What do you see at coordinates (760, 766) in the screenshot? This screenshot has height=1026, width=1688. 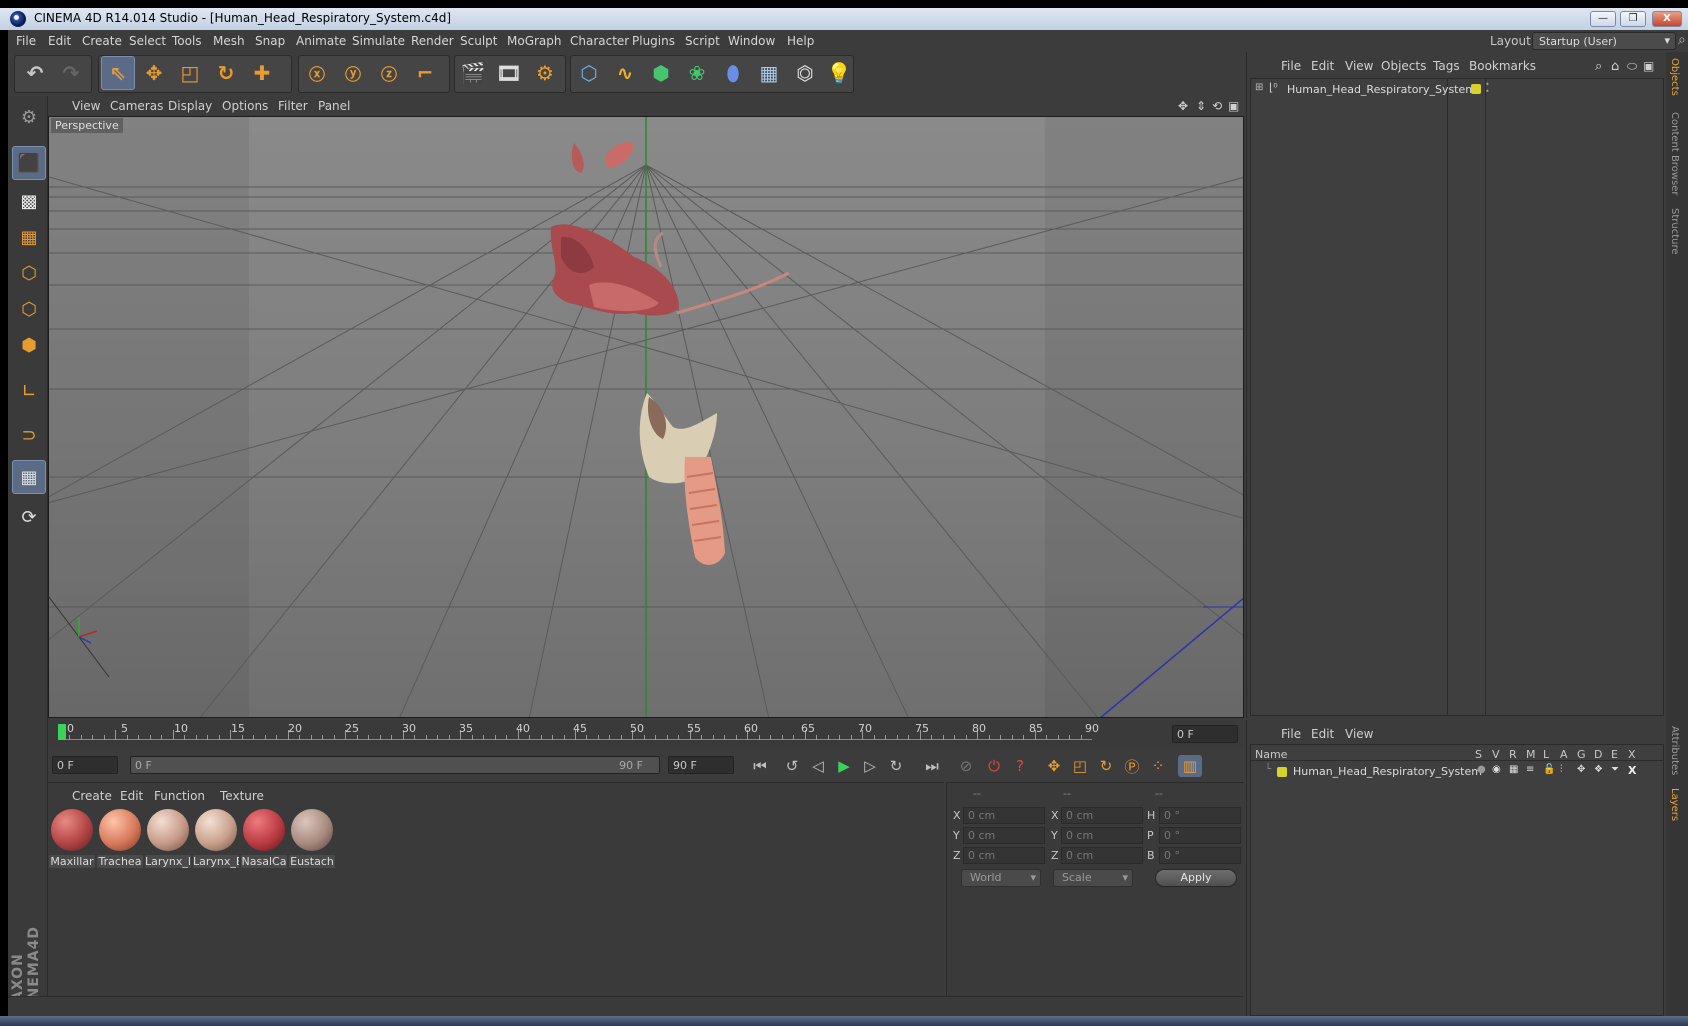 I see `go-to-start-icon: ⏮` at bounding box center [760, 766].